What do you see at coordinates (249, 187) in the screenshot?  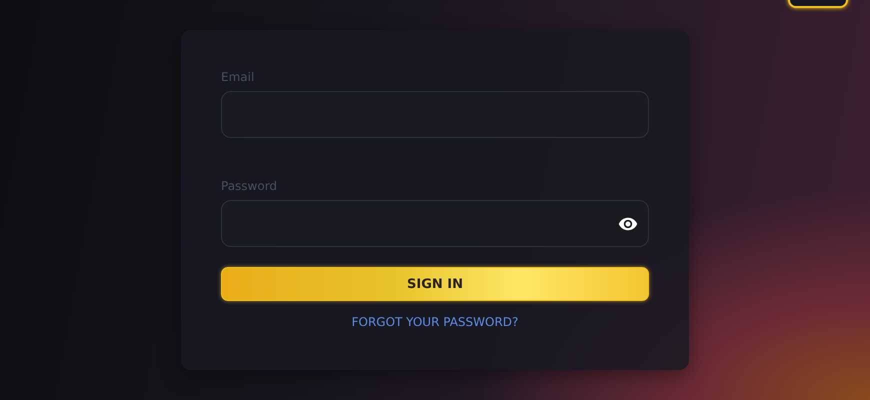 I see `field-label: Password` at bounding box center [249, 187].